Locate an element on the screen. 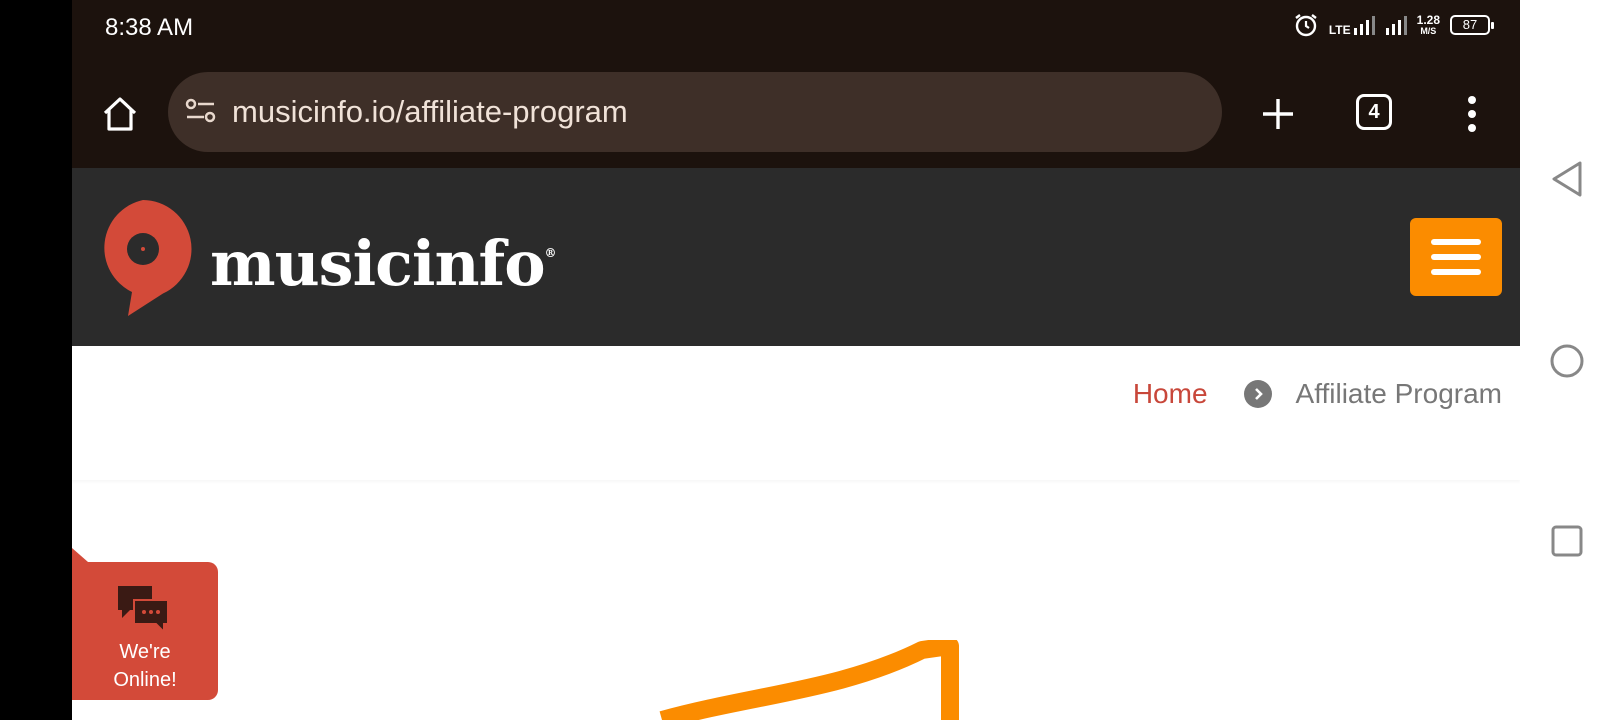  browser-toolbar: musicinfo.io/affiliate-program 4 is located at coordinates (796, 113).